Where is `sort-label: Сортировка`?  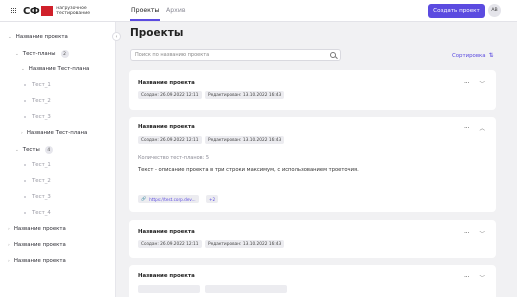 sort-label: Сортировка is located at coordinates (469, 55).